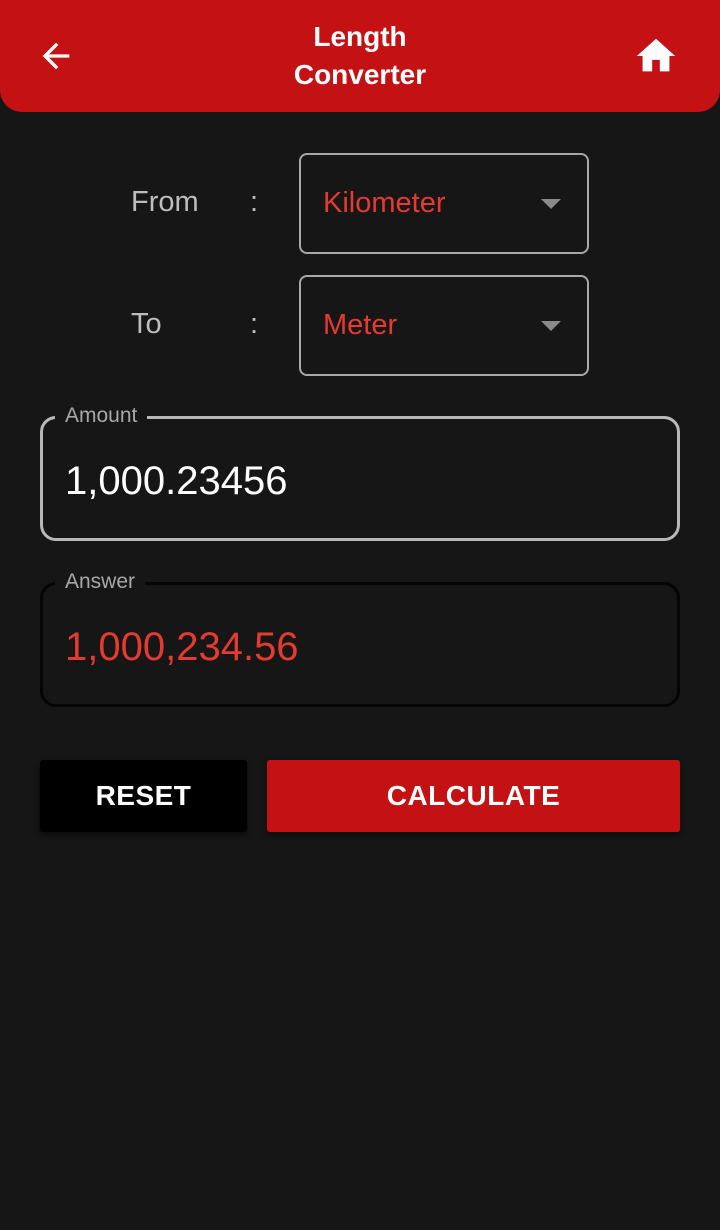 The image size is (720, 1230). I want to click on answer-label: Answer, so click(100, 582).